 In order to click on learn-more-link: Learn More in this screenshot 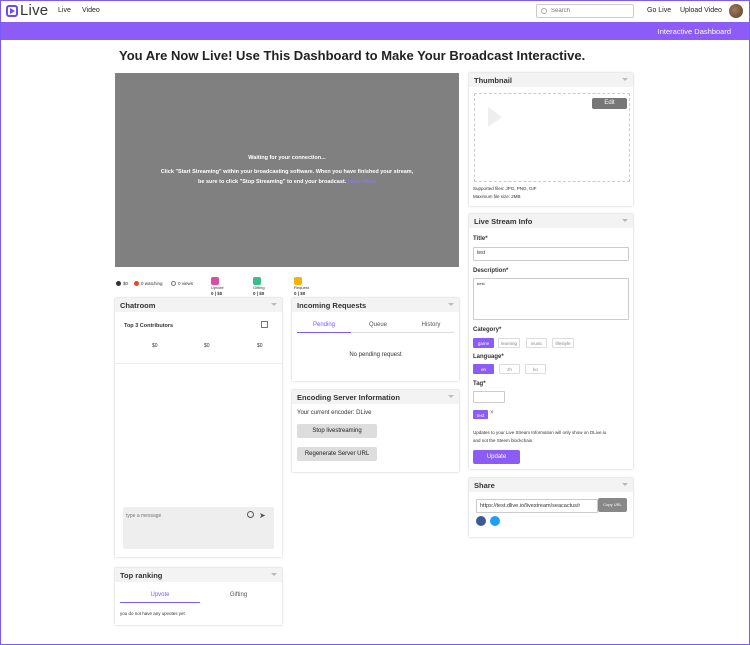, I will do `click(362, 182)`.